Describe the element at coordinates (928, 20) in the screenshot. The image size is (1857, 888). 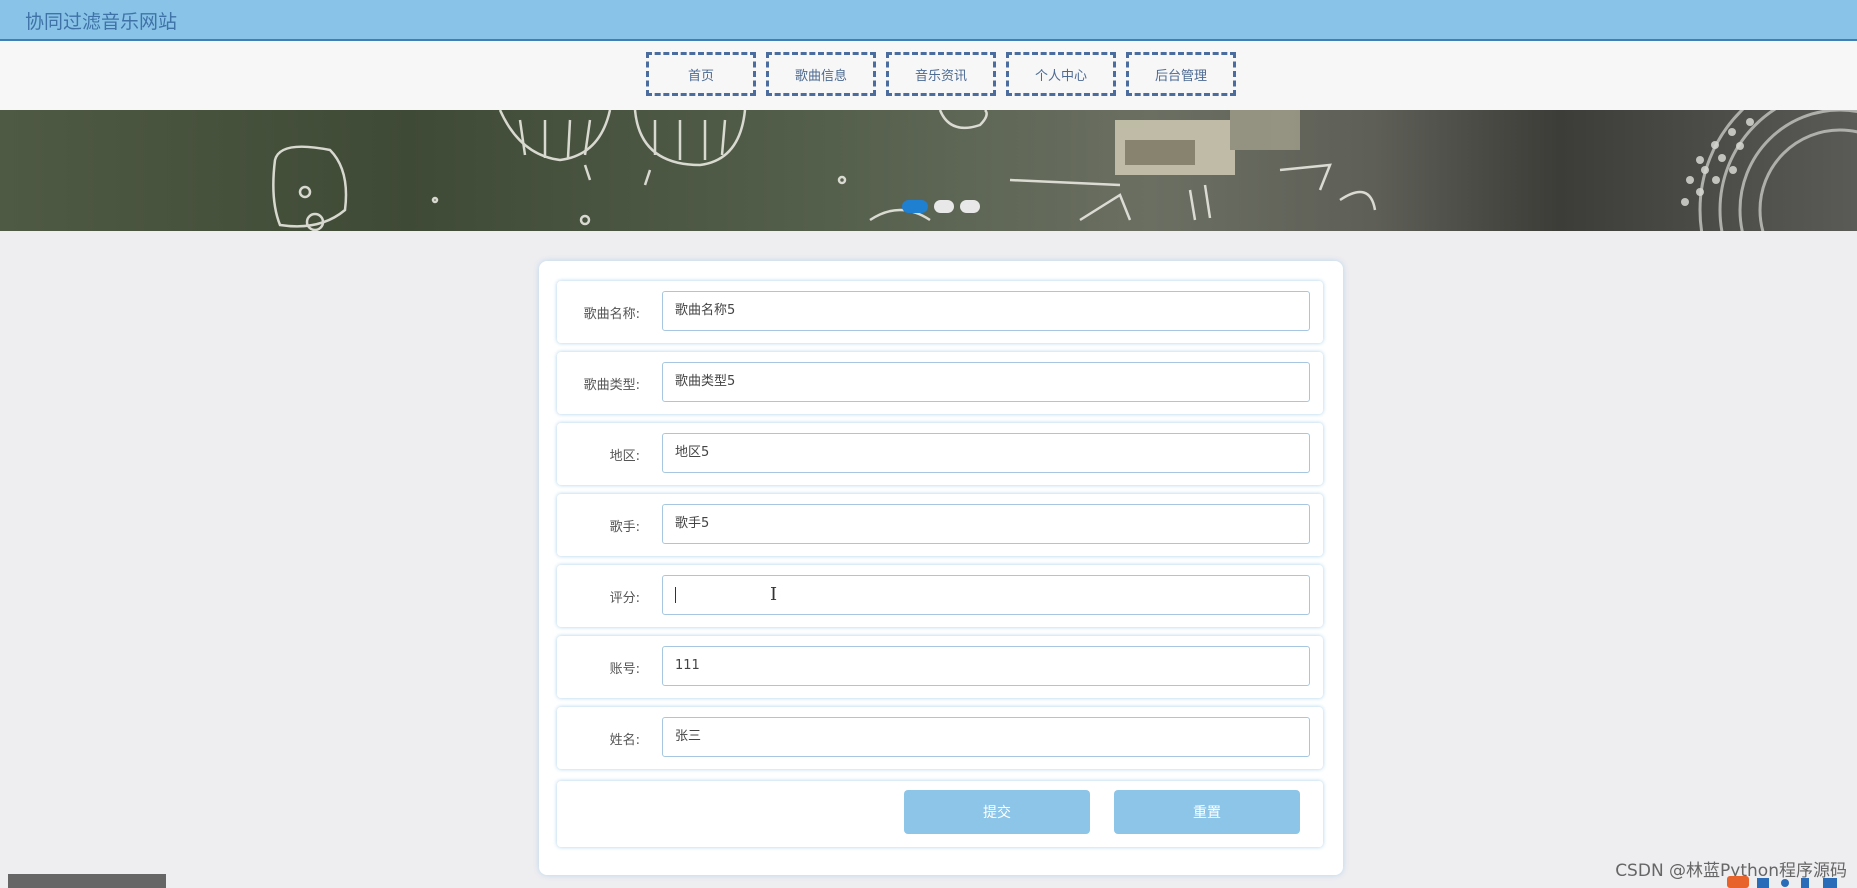
I see `top-header: 协同过滤音乐网站` at that location.